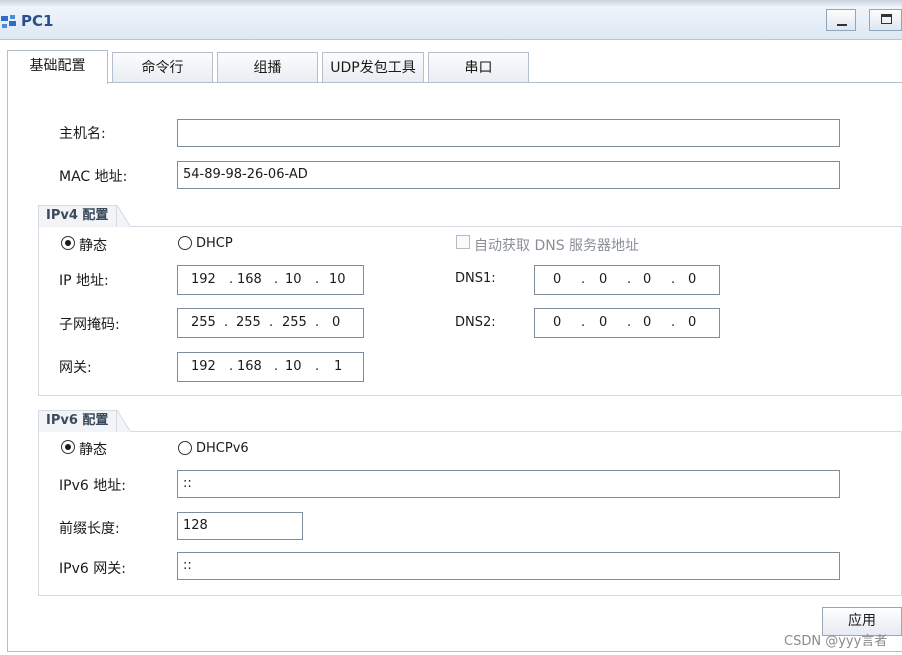 Image resolution: width=902 pixels, height=655 pixels. What do you see at coordinates (557, 246) in the screenshot?
I see `auto-dns-label: 自动获取 DNS 服务器地址` at bounding box center [557, 246].